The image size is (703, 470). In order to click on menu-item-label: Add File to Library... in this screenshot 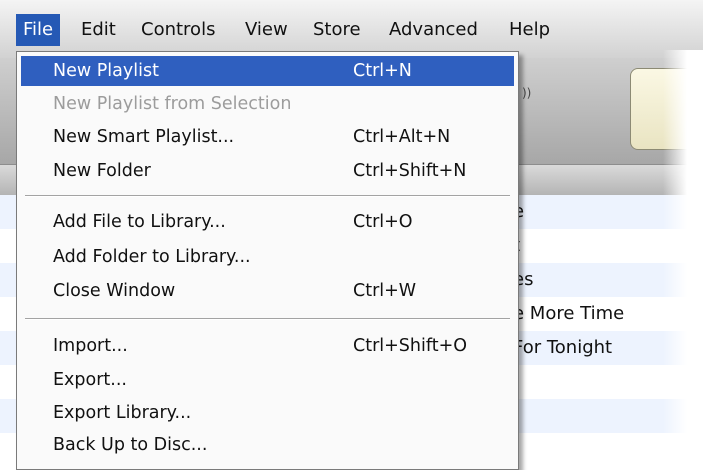, I will do `click(139, 222)`.